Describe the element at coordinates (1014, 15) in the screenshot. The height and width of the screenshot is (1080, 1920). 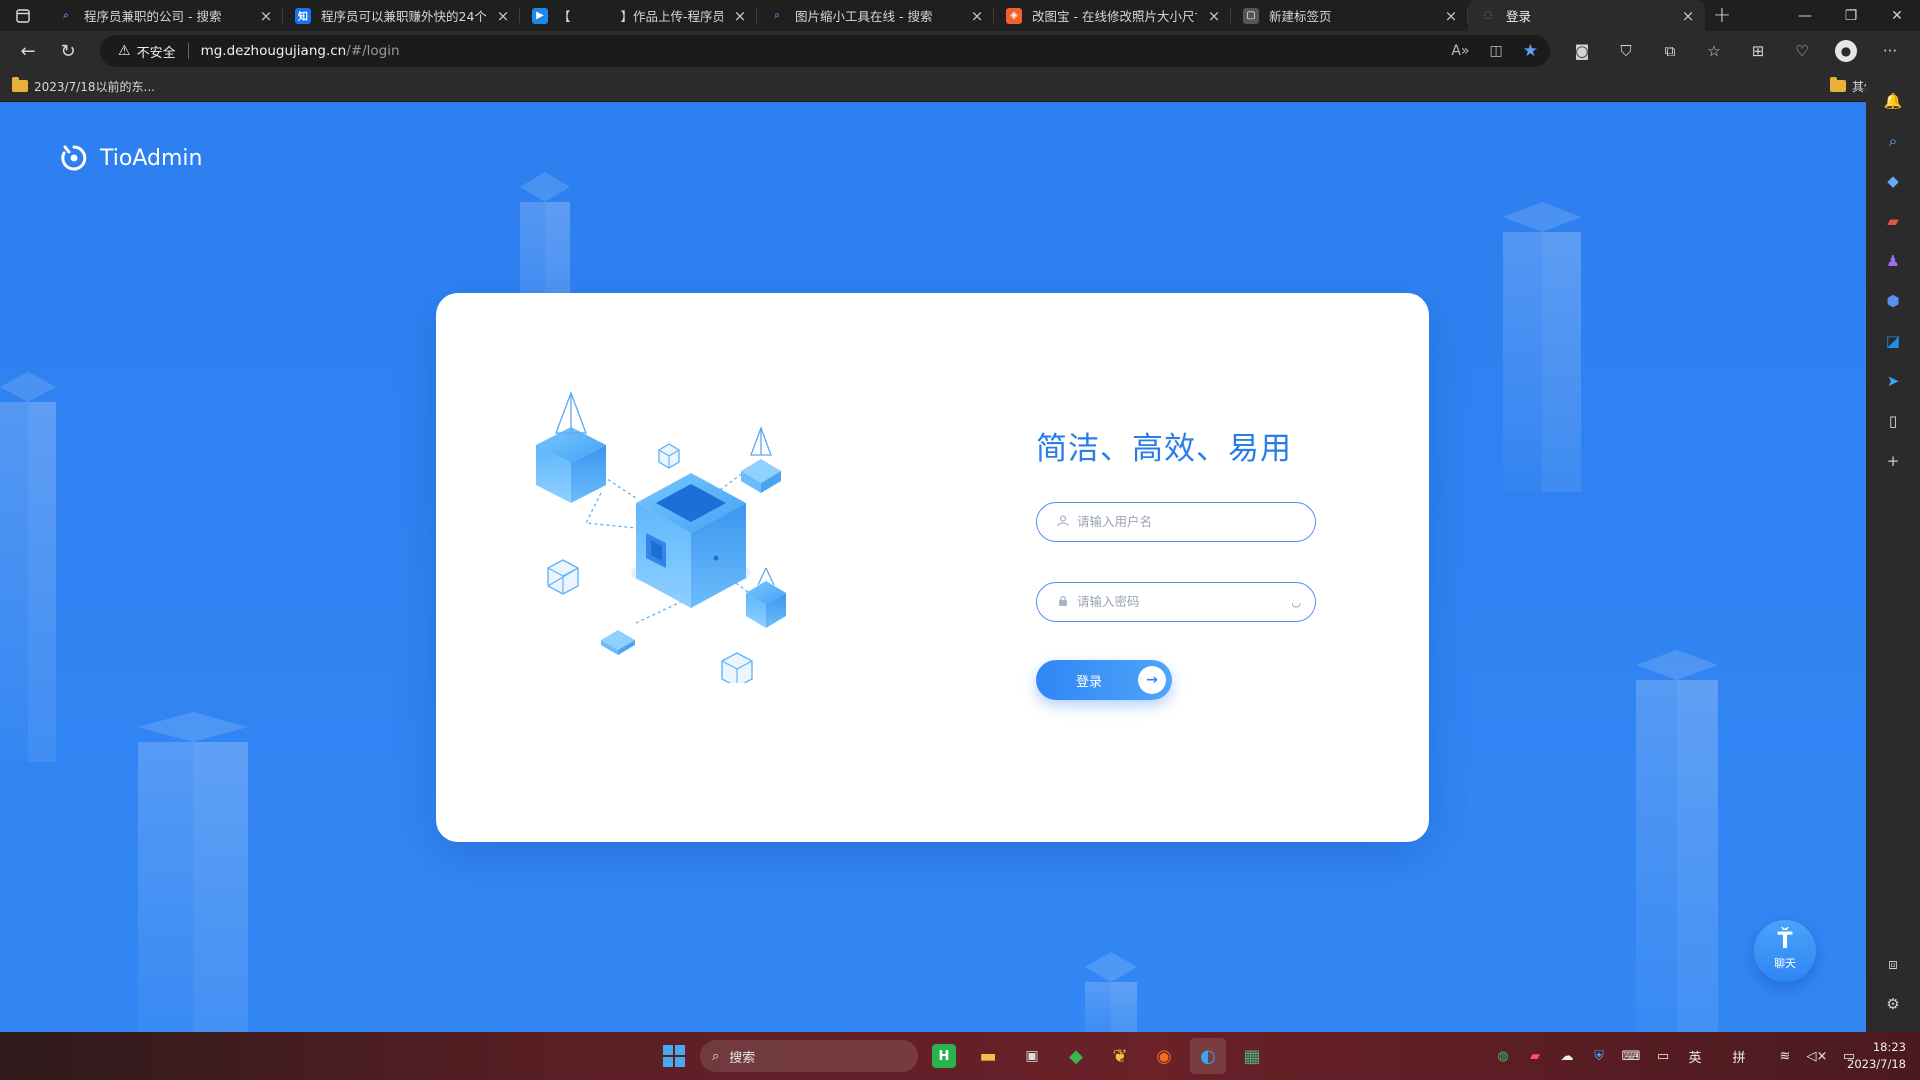
I see `gaitubao-icon: ◈` at that location.